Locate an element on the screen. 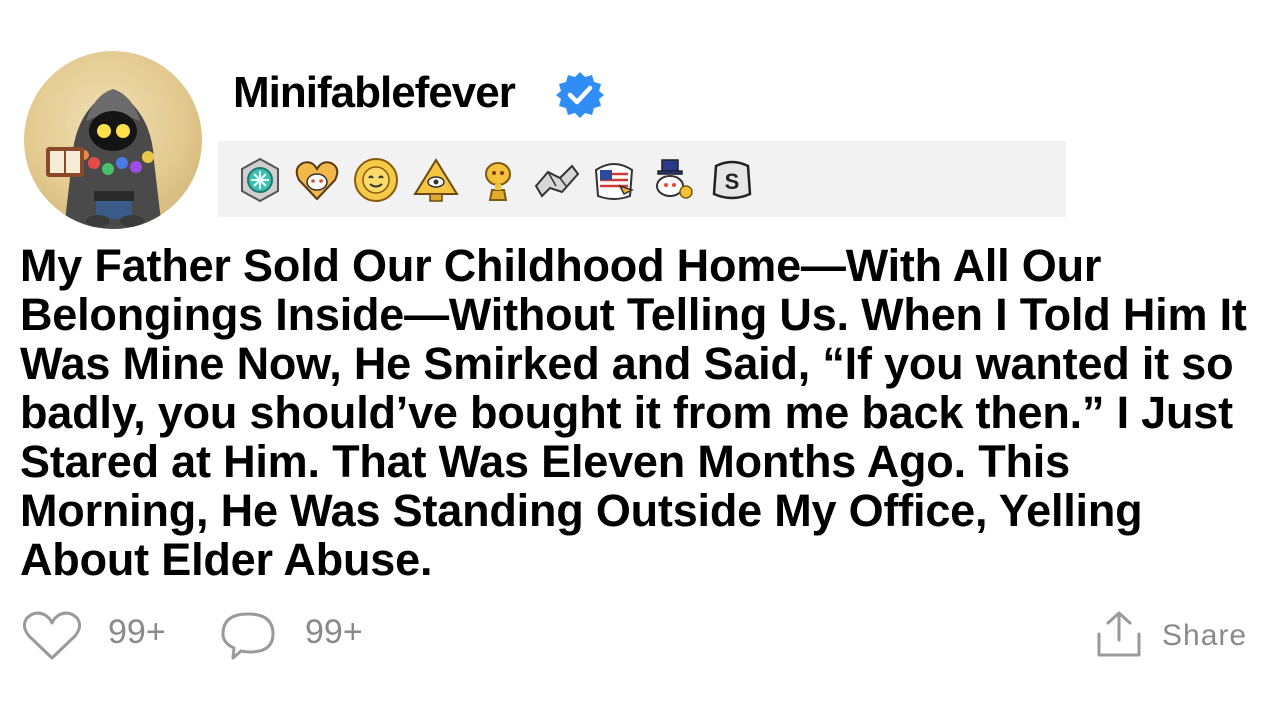 Image resolution: width=1280 pixels, height=720 pixels. comment-bubble-icon is located at coordinates (248, 636).